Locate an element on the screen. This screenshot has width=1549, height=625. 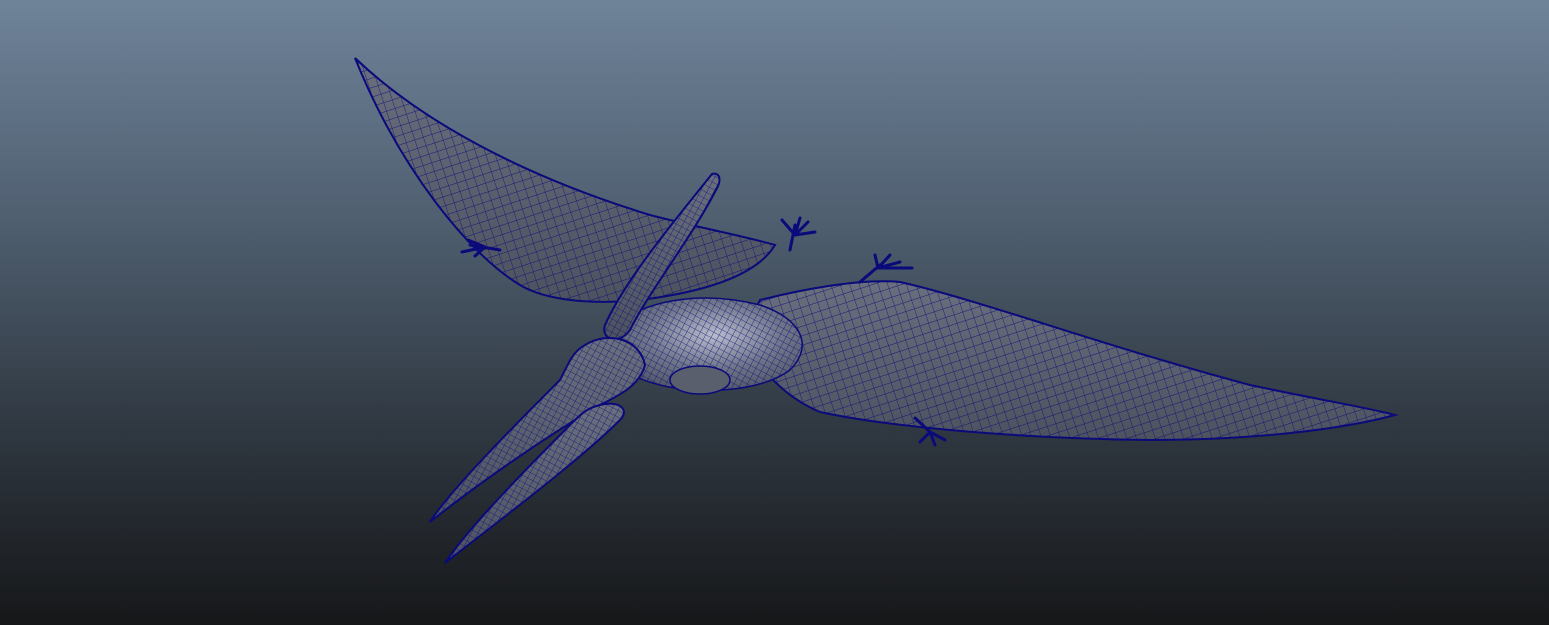
right-wing is located at coordinates (1071, 361).